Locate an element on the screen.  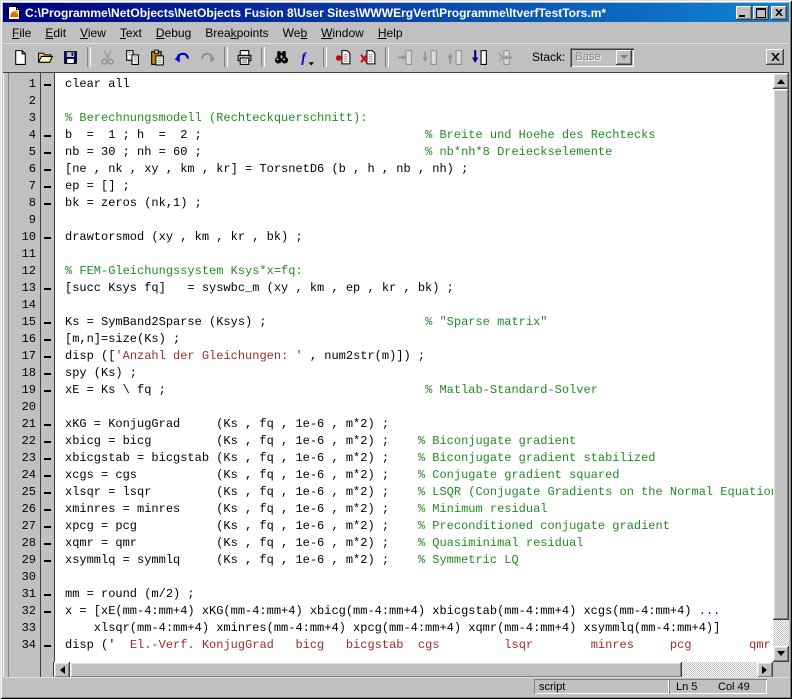
code-line: xE = Ks \ fq ; % Matlab-Standard-Solver is located at coordinates (419, 390).